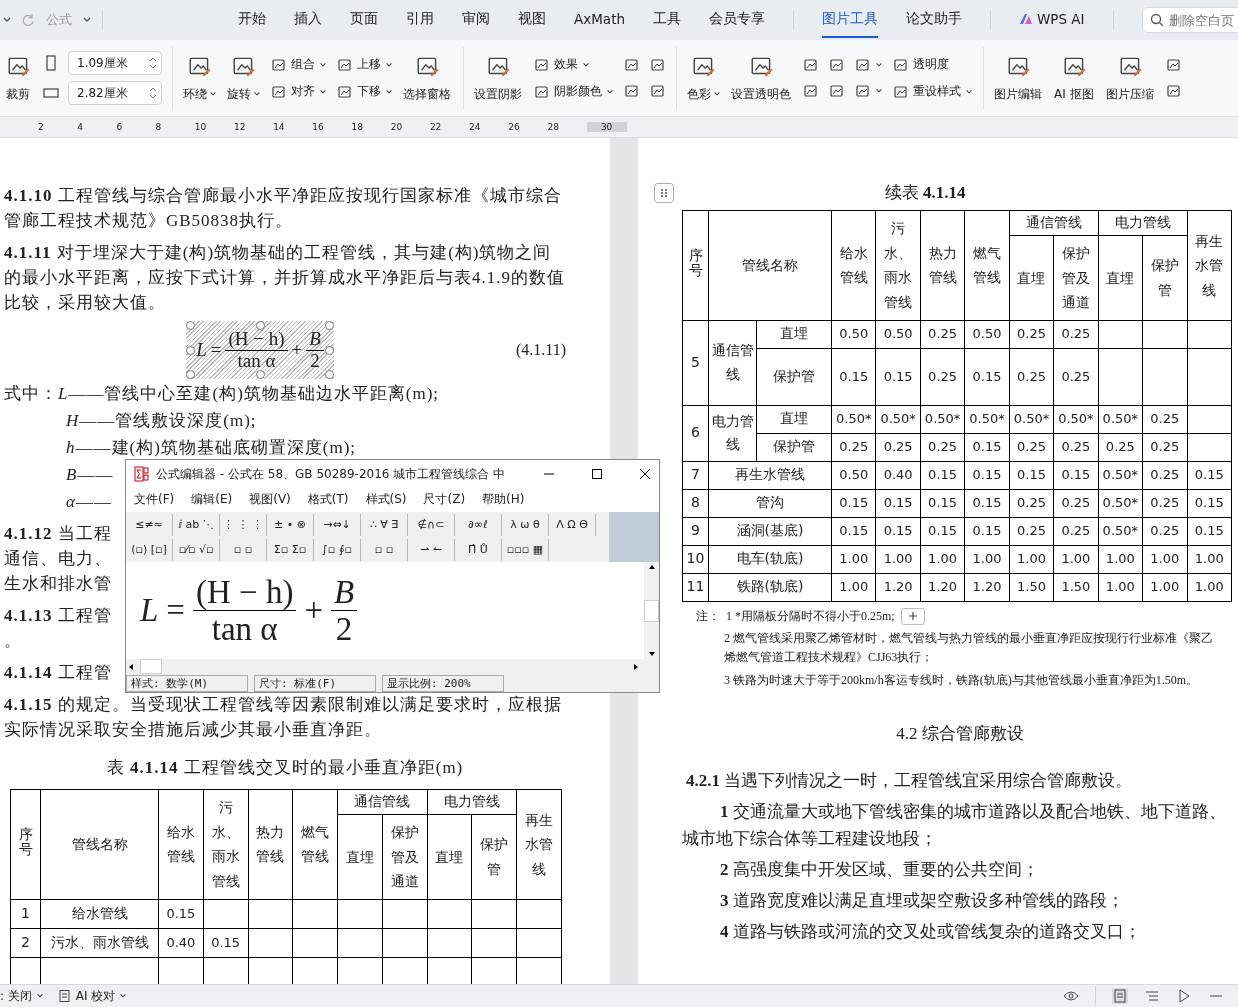 The height and width of the screenshot is (1007, 1238). Describe the element at coordinates (599, 20) in the screenshot. I see `ribbon-tab: AxMath` at that location.